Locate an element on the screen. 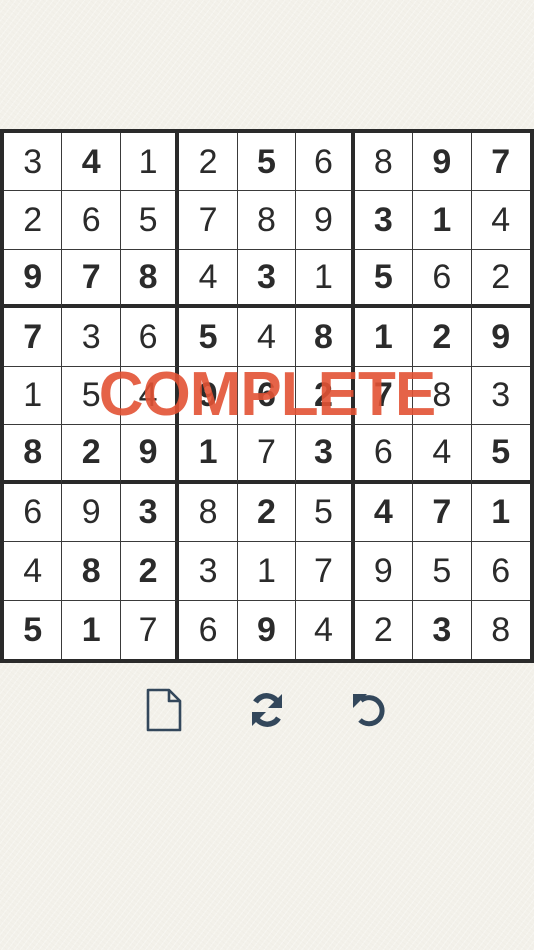  undo-button is located at coordinates (370, 710).